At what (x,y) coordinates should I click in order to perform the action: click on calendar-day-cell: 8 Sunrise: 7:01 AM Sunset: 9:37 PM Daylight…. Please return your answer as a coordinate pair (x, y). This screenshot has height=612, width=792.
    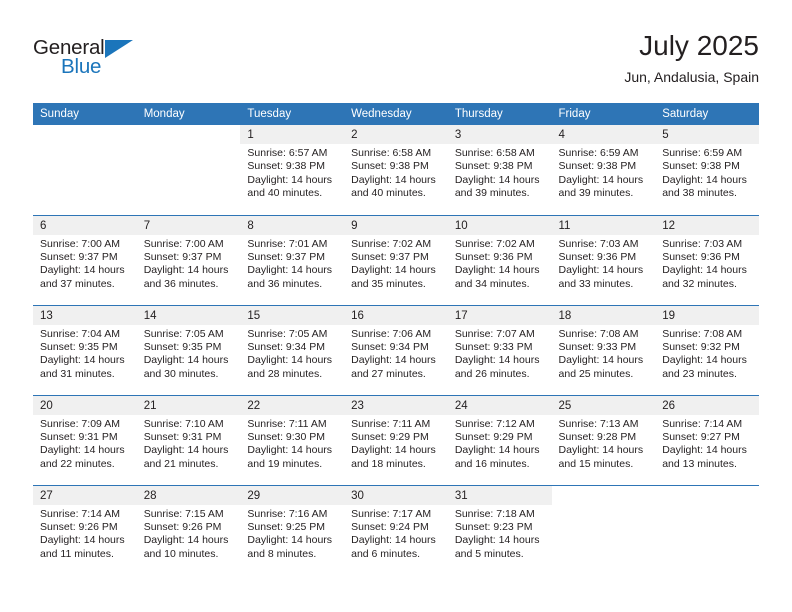
    Looking at the image, I should click on (292, 259).